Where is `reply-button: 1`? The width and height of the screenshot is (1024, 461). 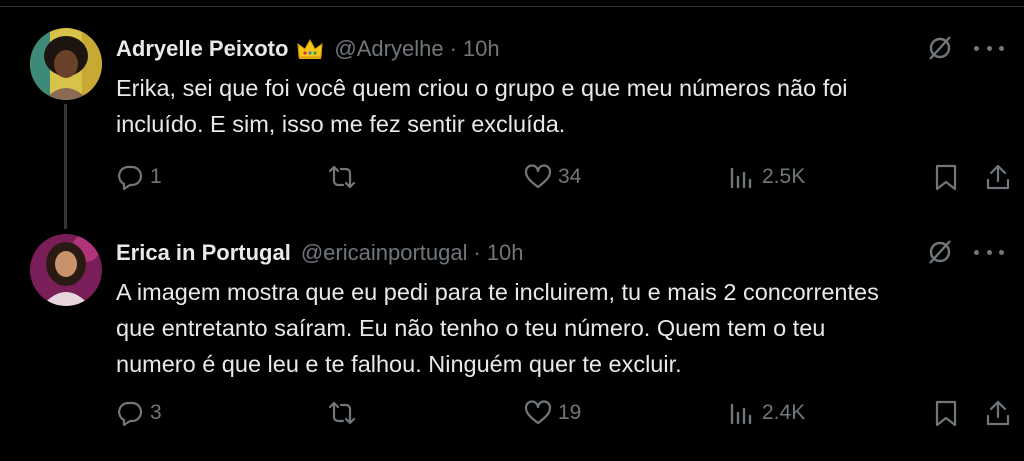
reply-button: 1 is located at coordinates (139, 177).